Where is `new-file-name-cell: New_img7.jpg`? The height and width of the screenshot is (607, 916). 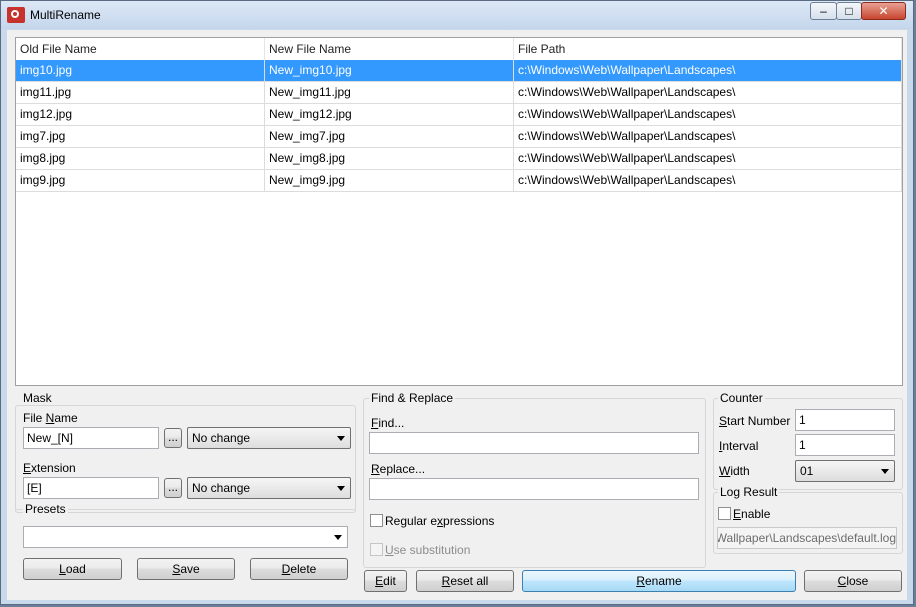
new-file-name-cell: New_img7.jpg is located at coordinates (389, 136).